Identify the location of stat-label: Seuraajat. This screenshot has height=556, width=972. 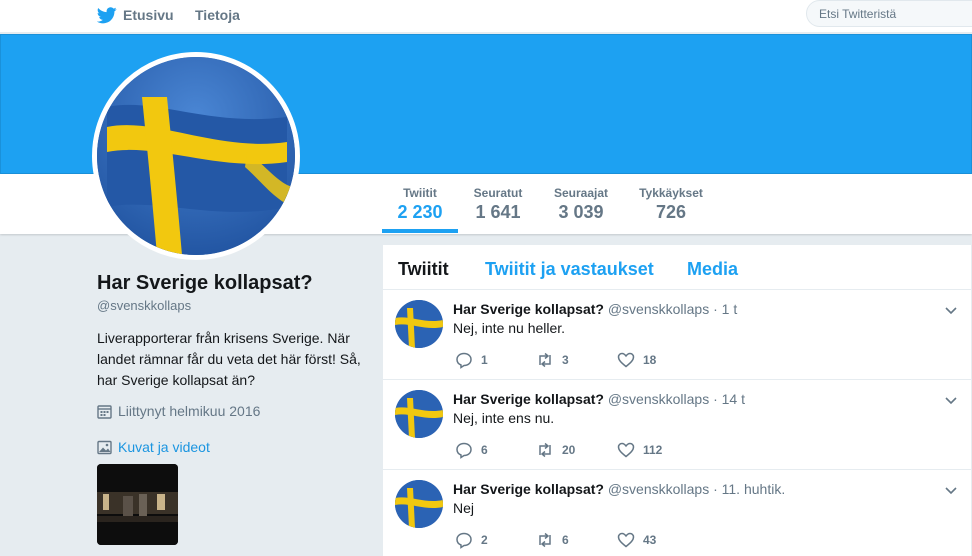
(581, 193).